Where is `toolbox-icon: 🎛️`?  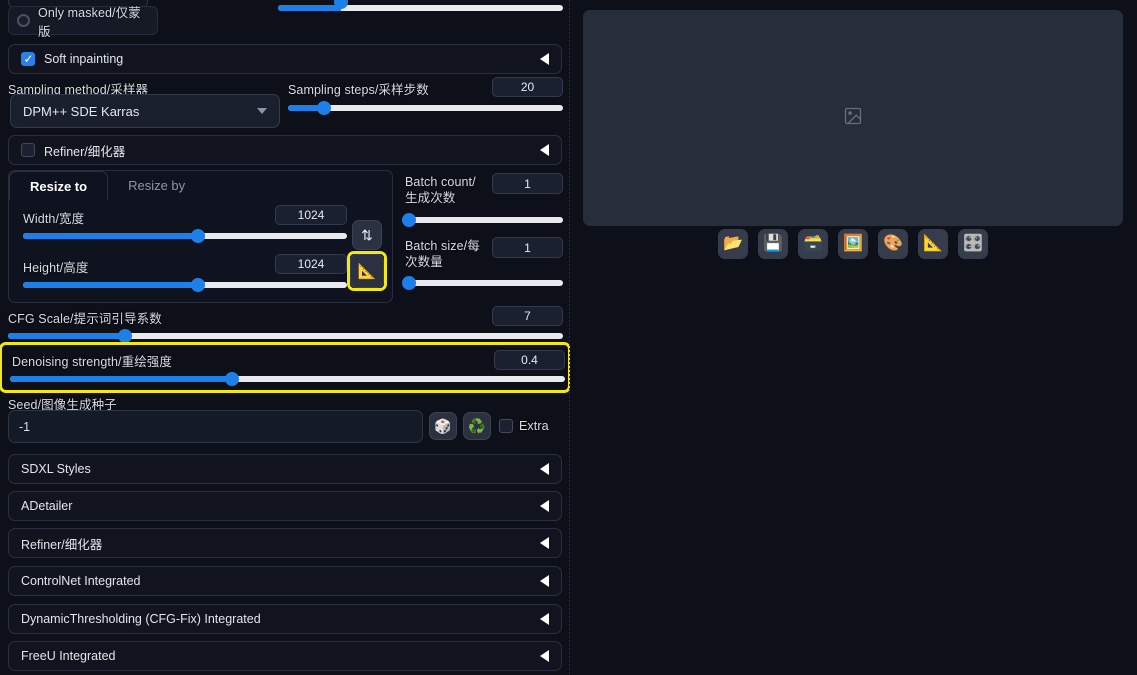
toolbox-icon: 🎛️ is located at coordinates (973, 243).